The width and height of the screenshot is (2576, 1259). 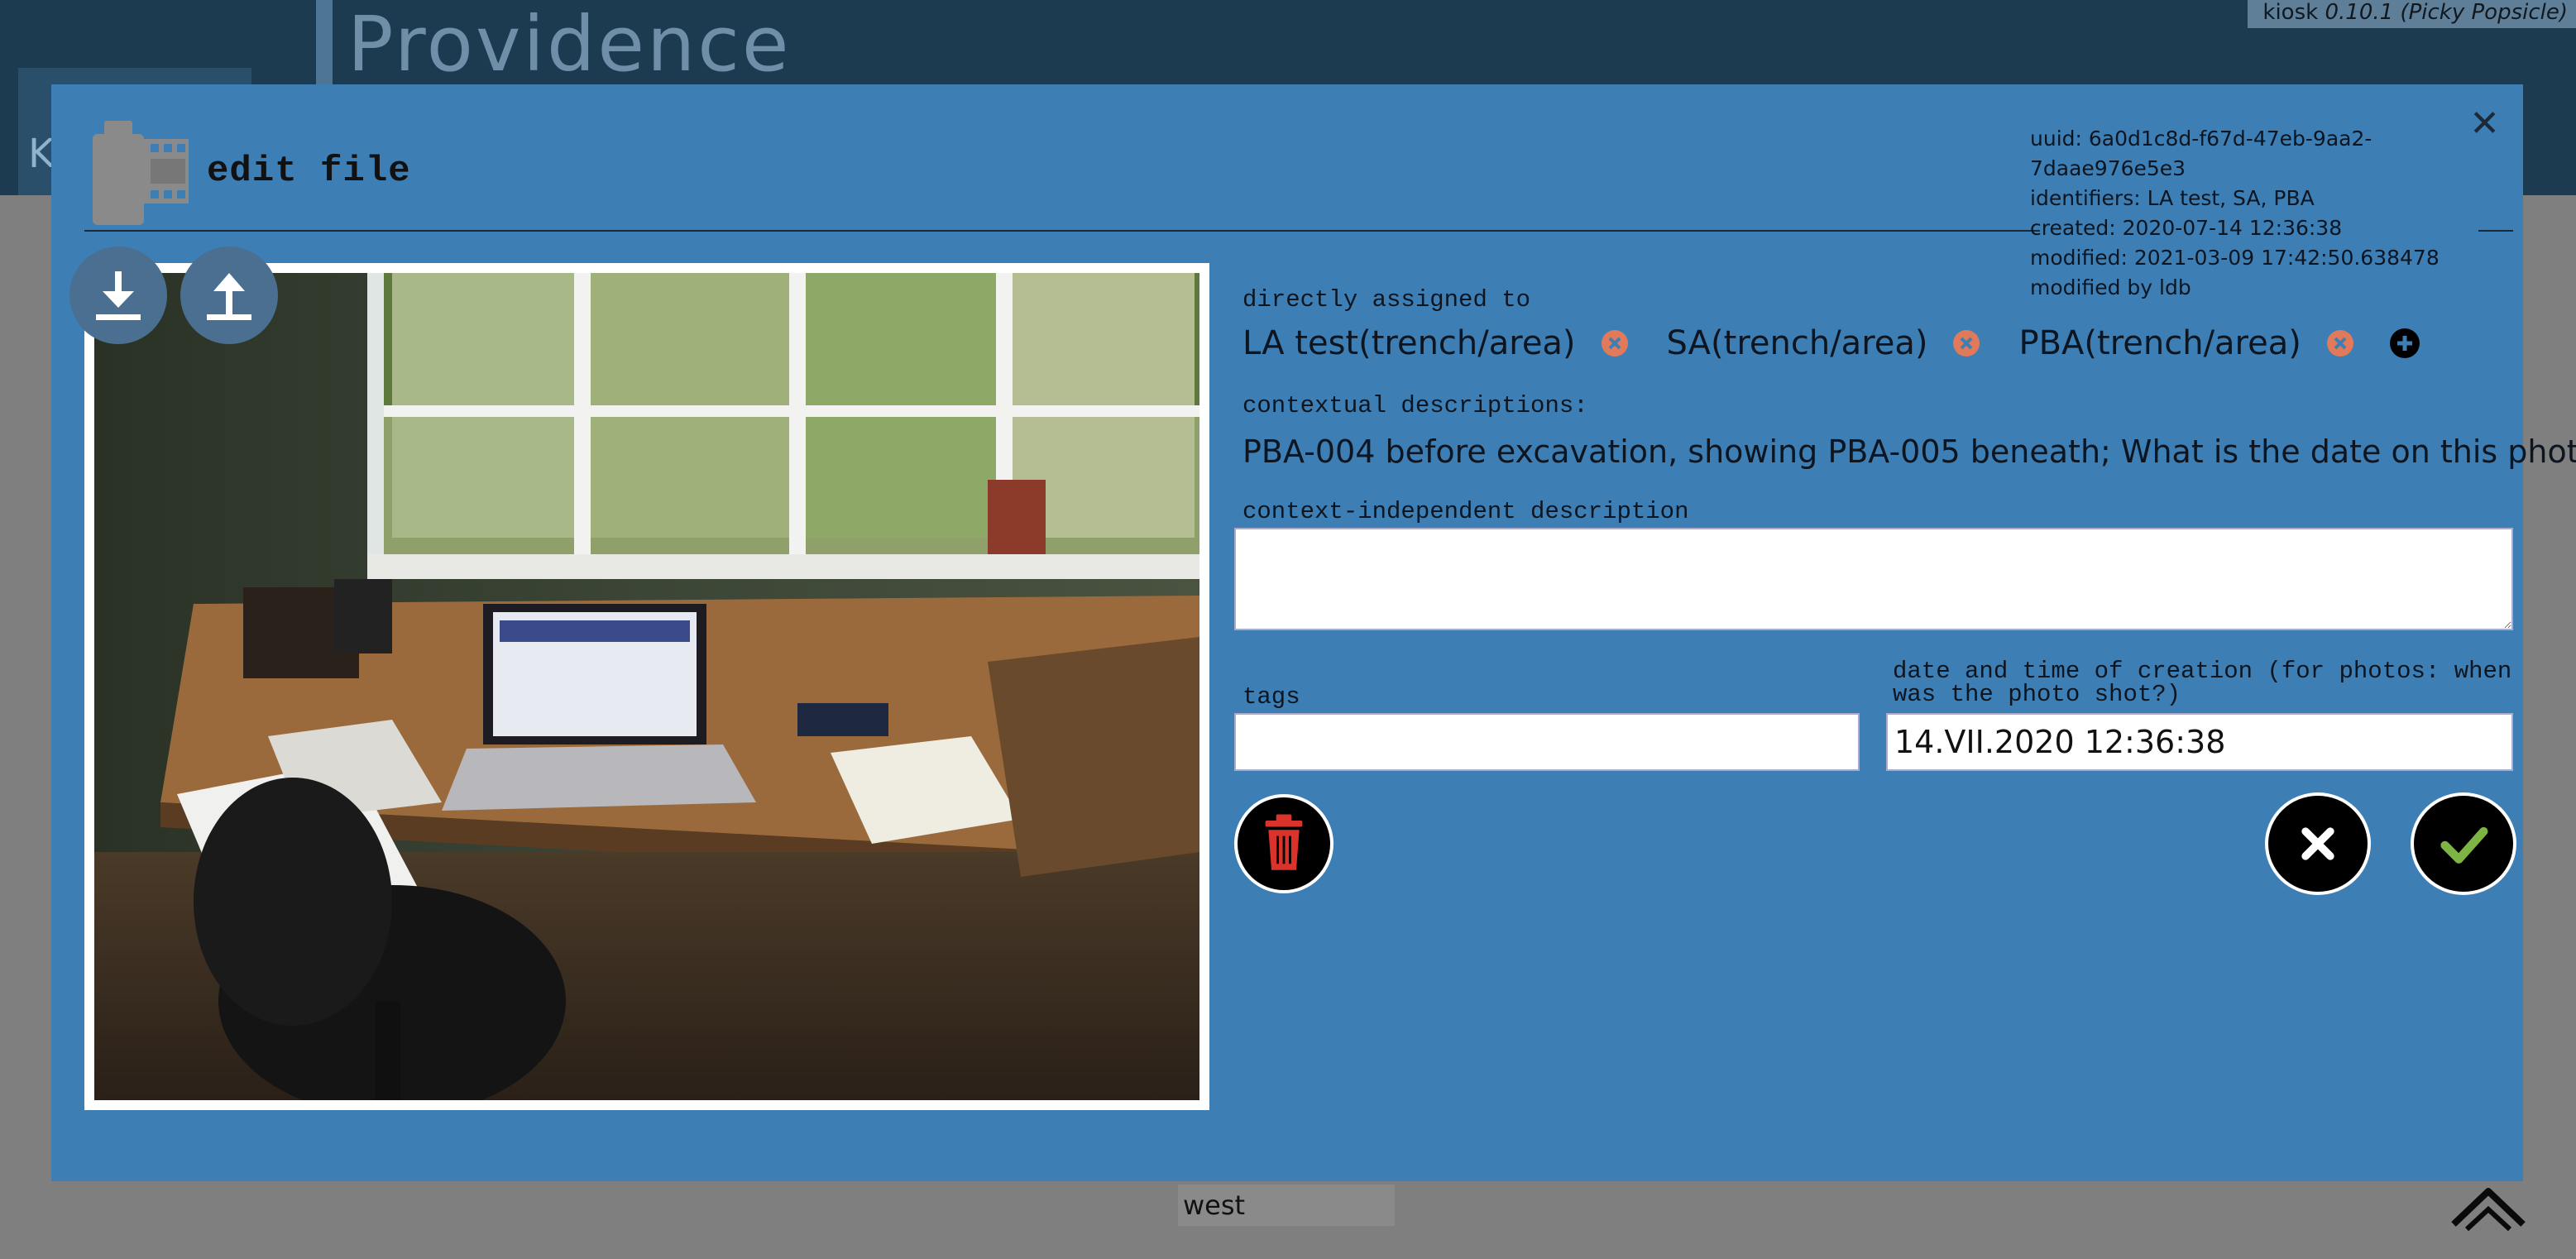 I want to click on title-accent-bar, so click(x=324, y=45).